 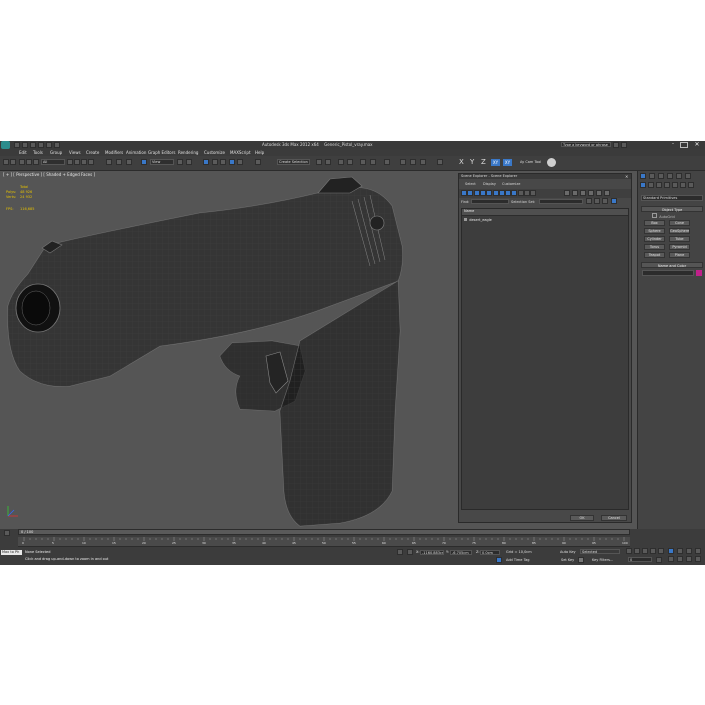 I want to click on menu-group: Group, so click(x=56, y=152).